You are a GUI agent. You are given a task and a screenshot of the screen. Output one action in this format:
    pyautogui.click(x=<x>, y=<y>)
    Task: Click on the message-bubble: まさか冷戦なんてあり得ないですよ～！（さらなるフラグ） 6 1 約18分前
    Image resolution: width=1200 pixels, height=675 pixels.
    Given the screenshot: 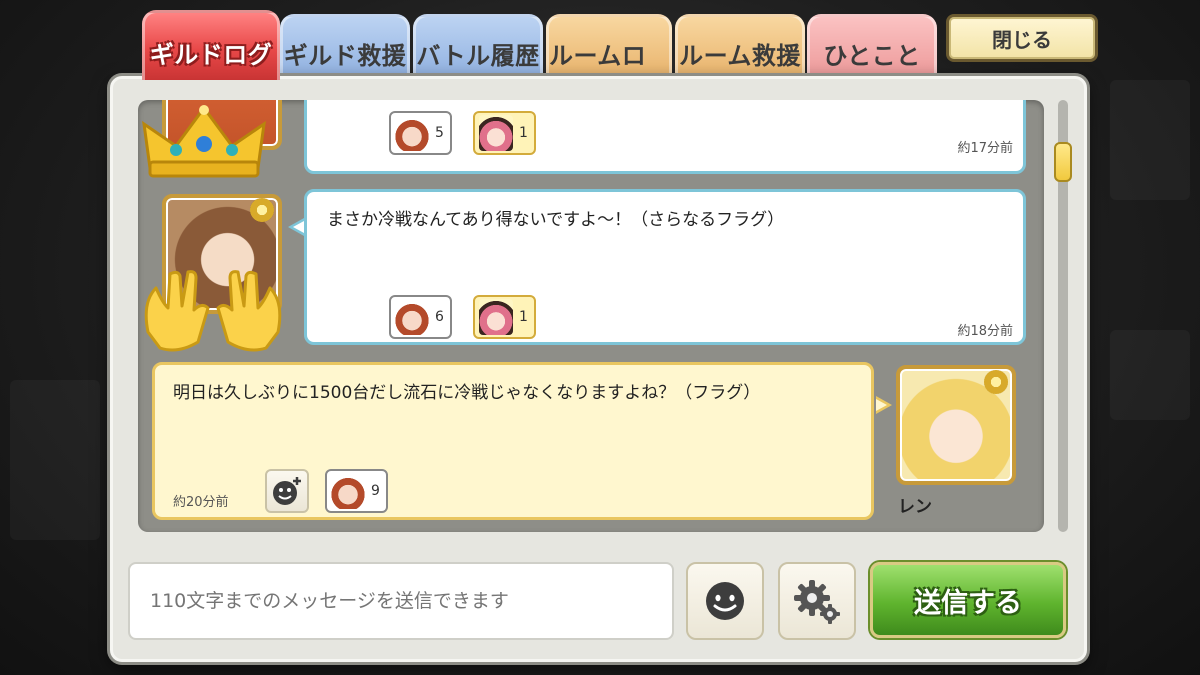 What is the action you would take?
    pyautogui.click(x=665, y=267)
    